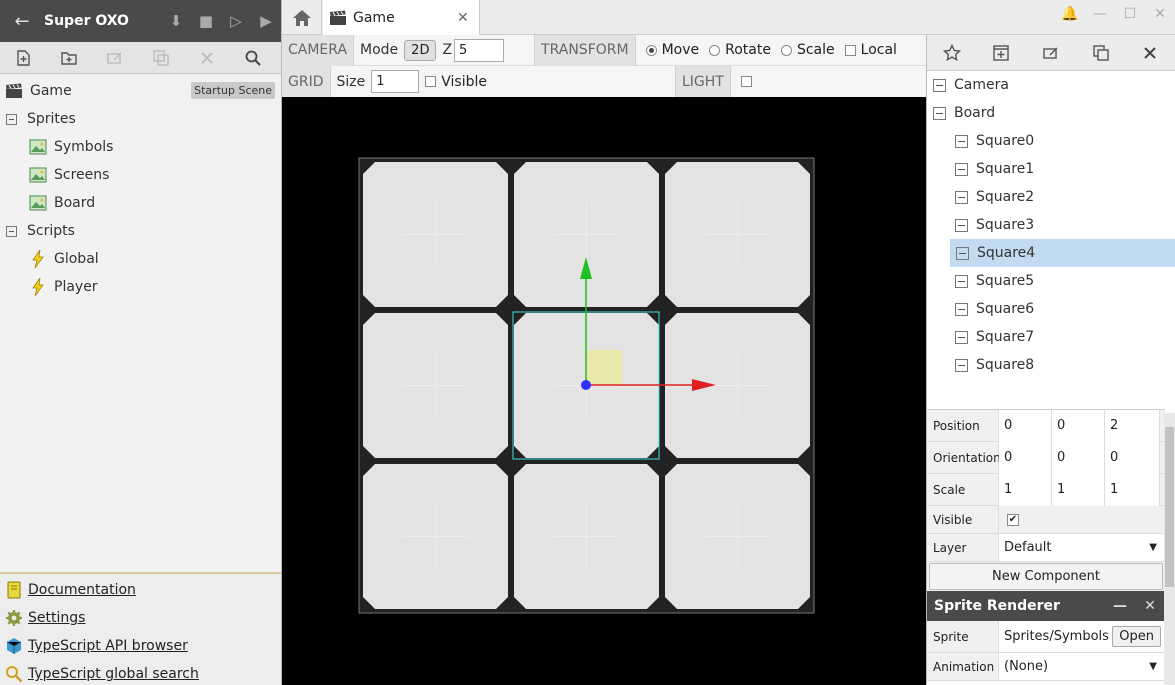 This screenshot has height=685, width=1175. What do you see at coordinates (140, 672) in the screenshot?
I see `global-search-link: TypeScript global search` at bounding box center [140, 672].